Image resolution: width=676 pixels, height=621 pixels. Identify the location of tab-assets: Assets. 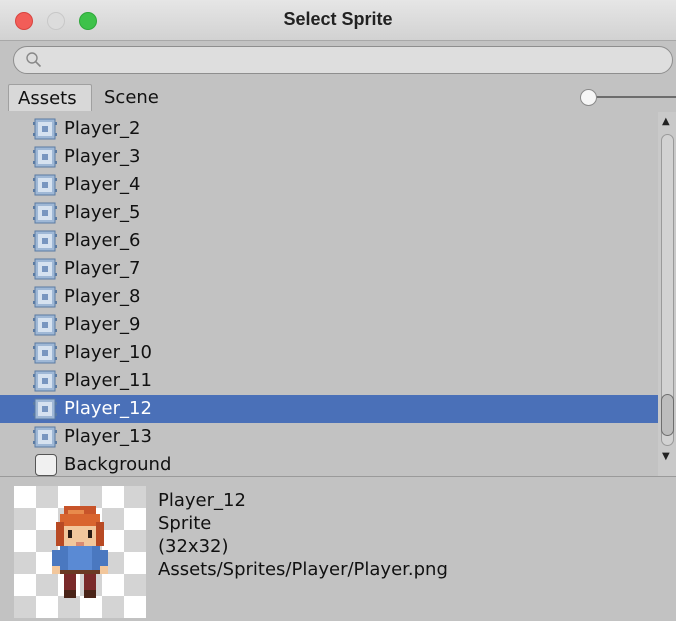
(50, 97).